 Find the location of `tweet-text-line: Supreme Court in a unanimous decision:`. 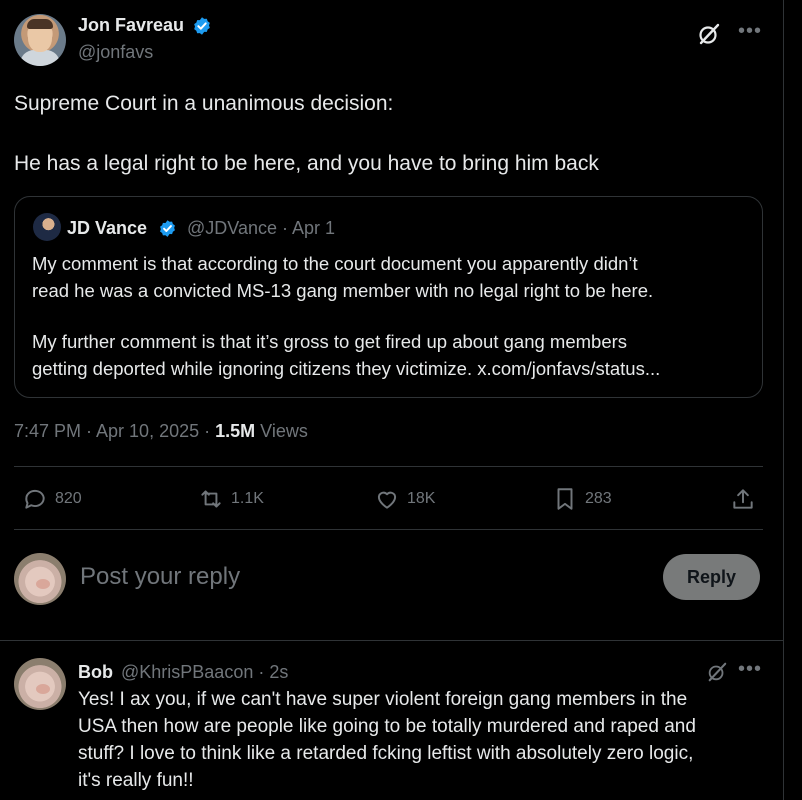

tweet-text-line: Supreme Court in a unanimous decision: is located at coordinates (204, 103).